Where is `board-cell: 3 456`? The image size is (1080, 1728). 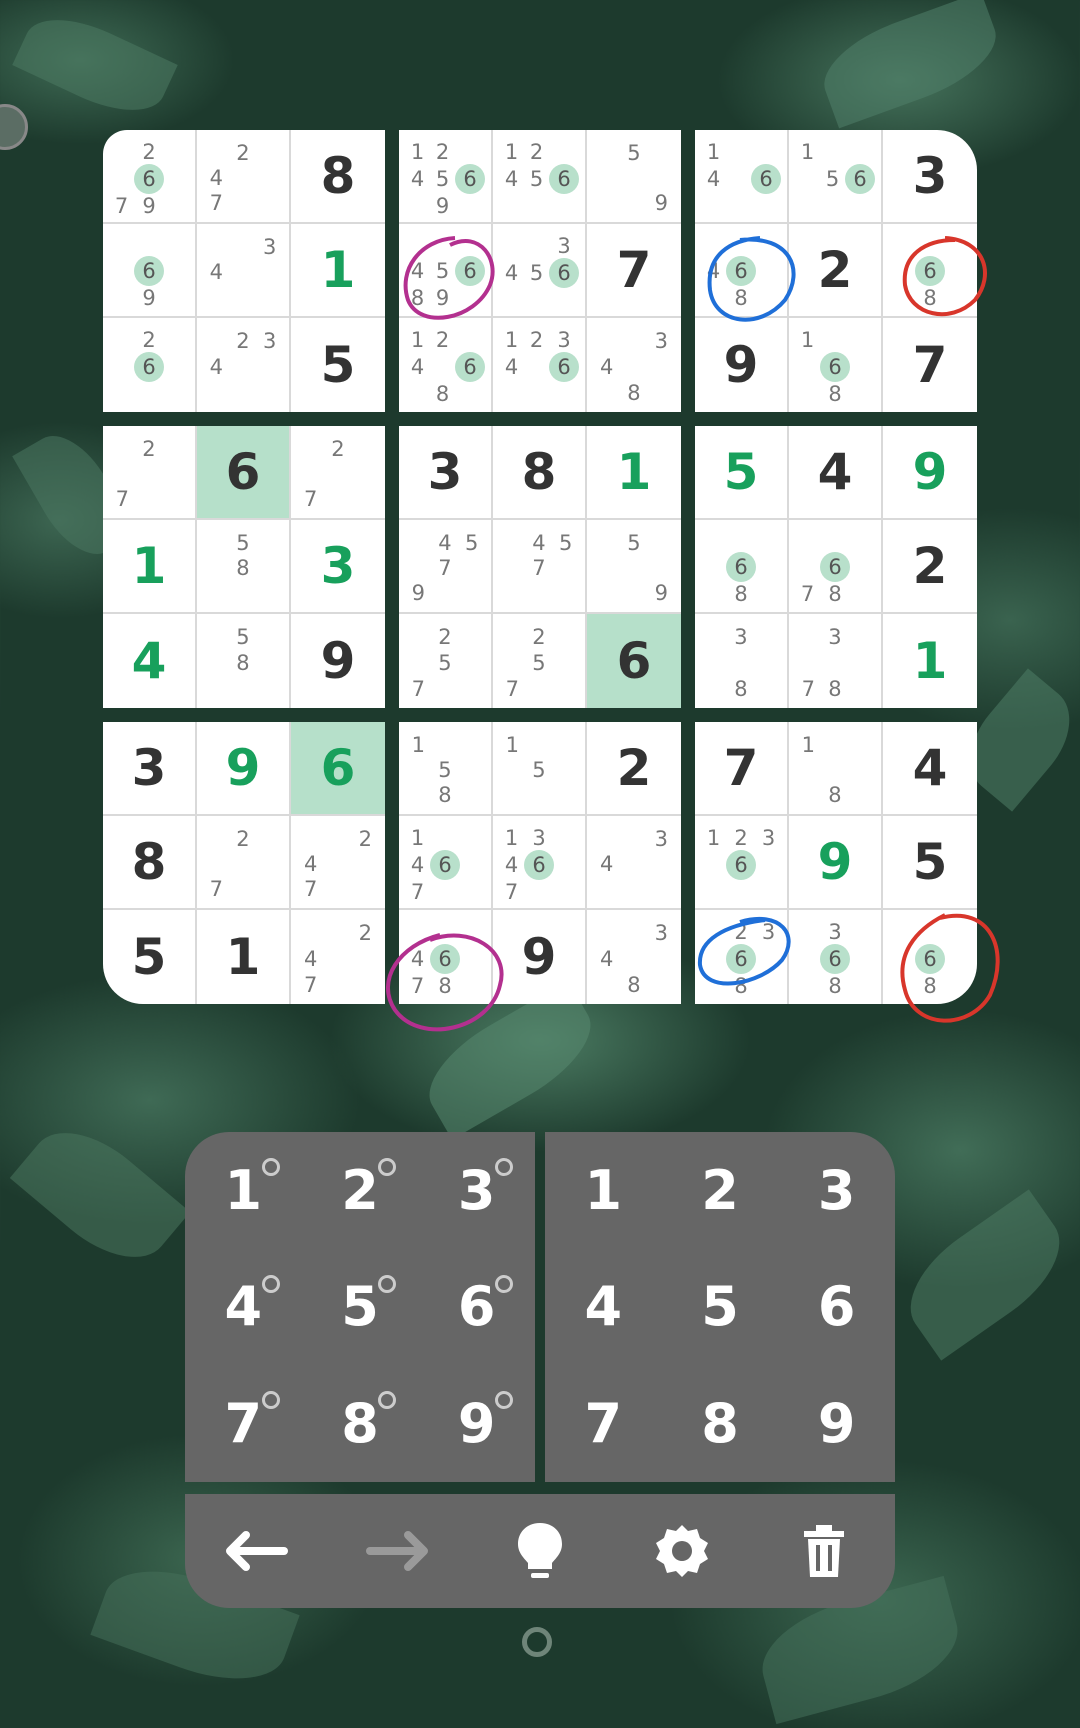
board-cell: 3 456 is located at coordinates (540, 271).